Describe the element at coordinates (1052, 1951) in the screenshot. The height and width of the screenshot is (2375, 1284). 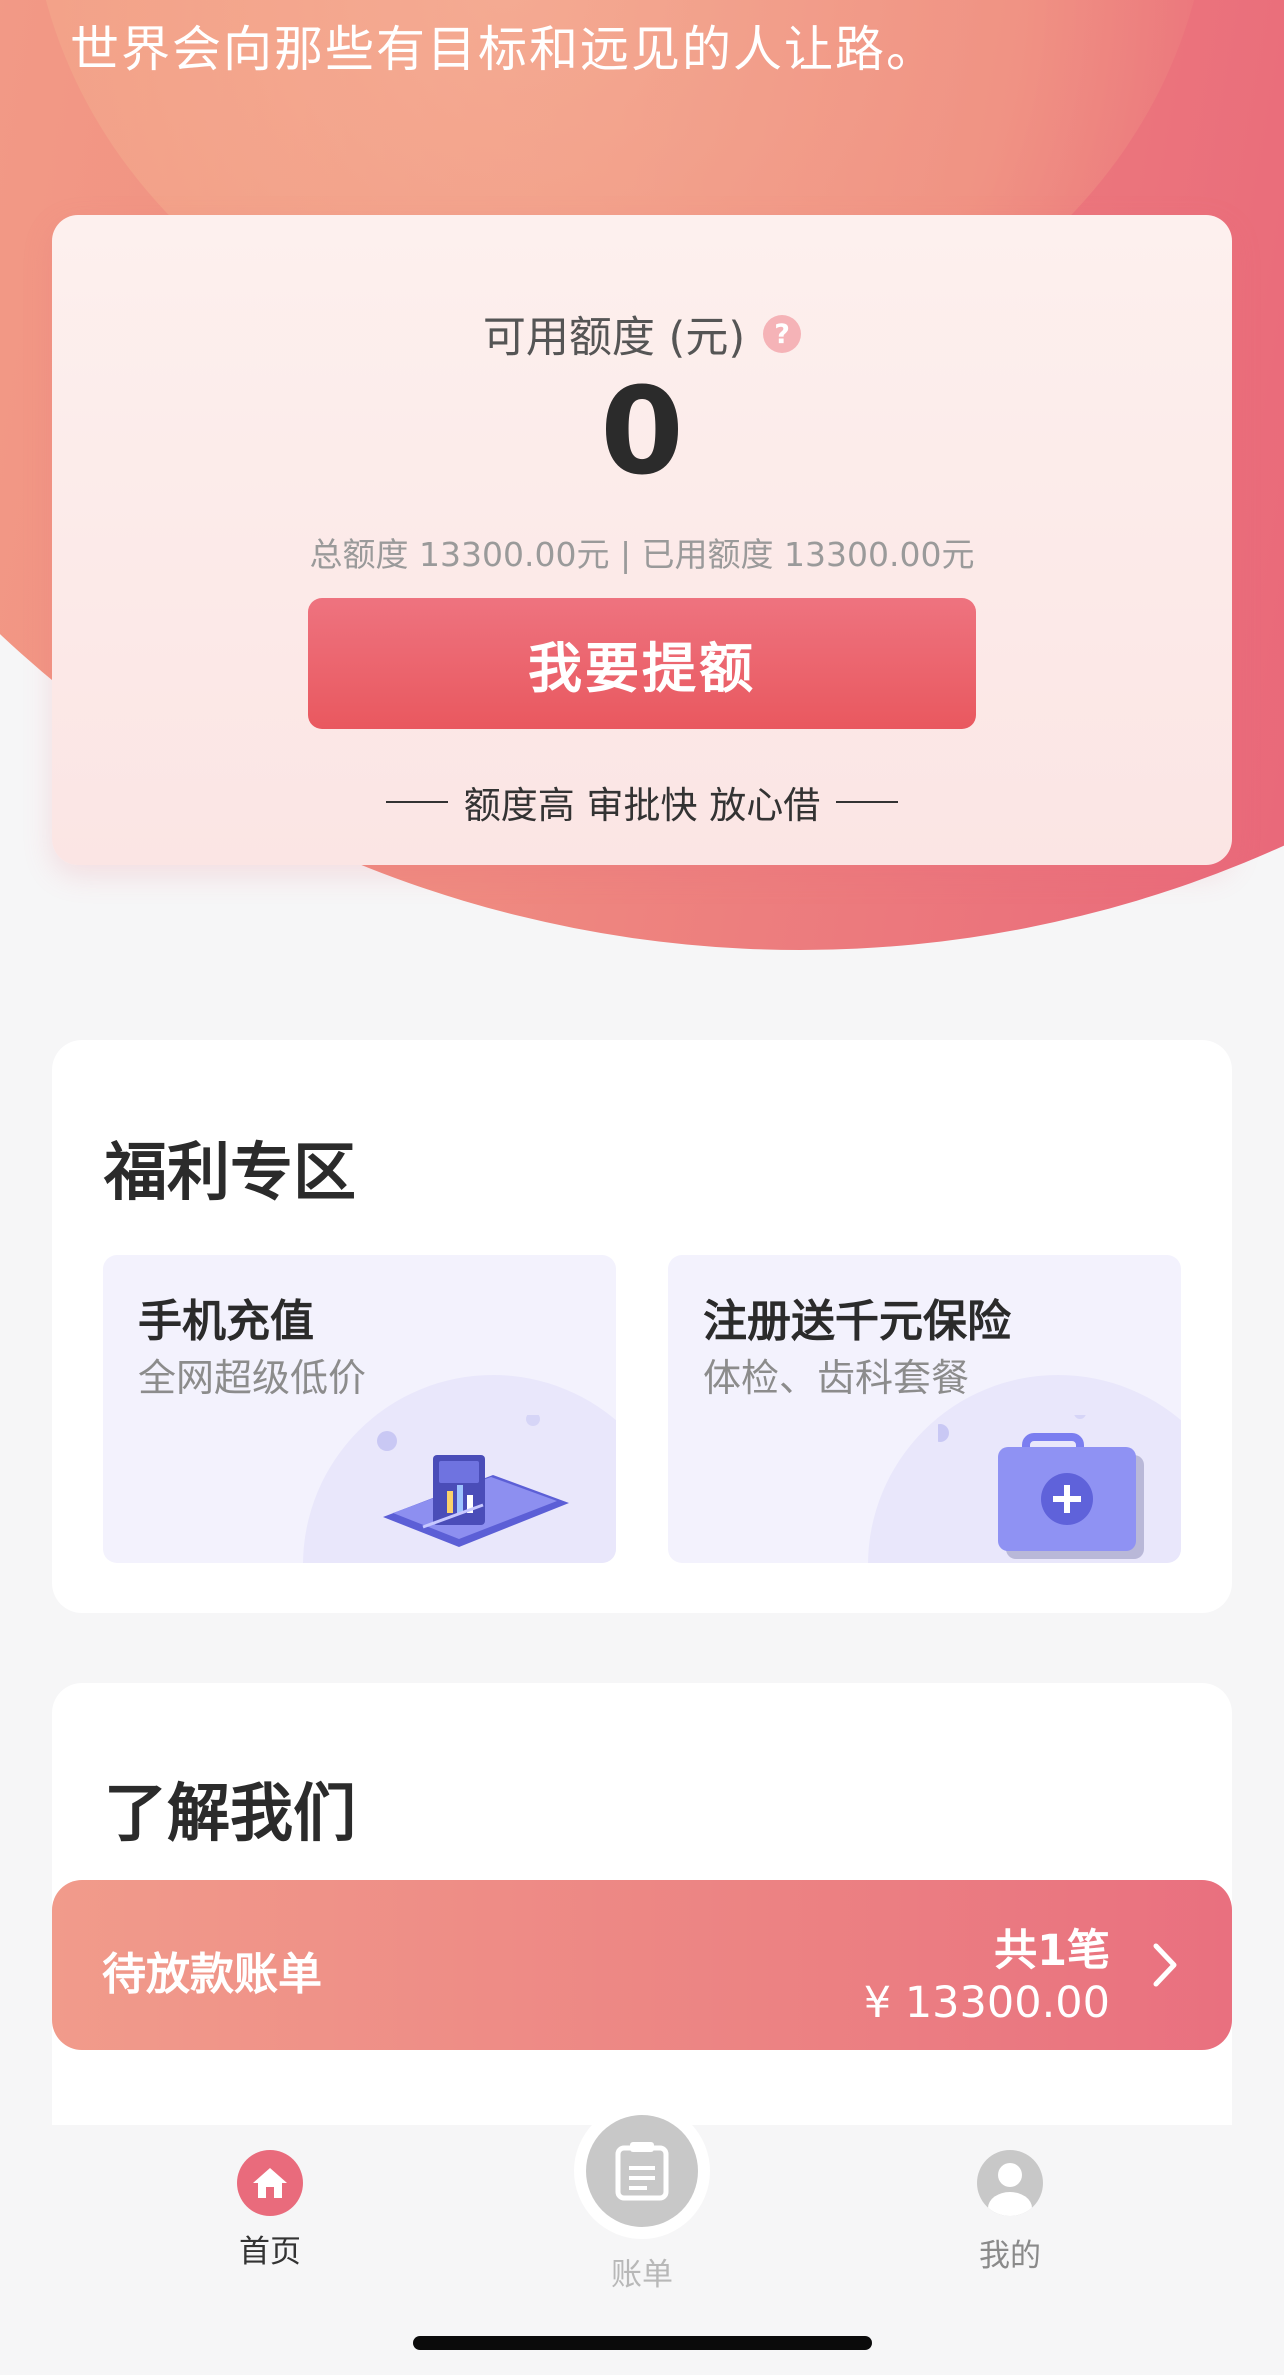
I see `pending-count: 共1笔` at that location.